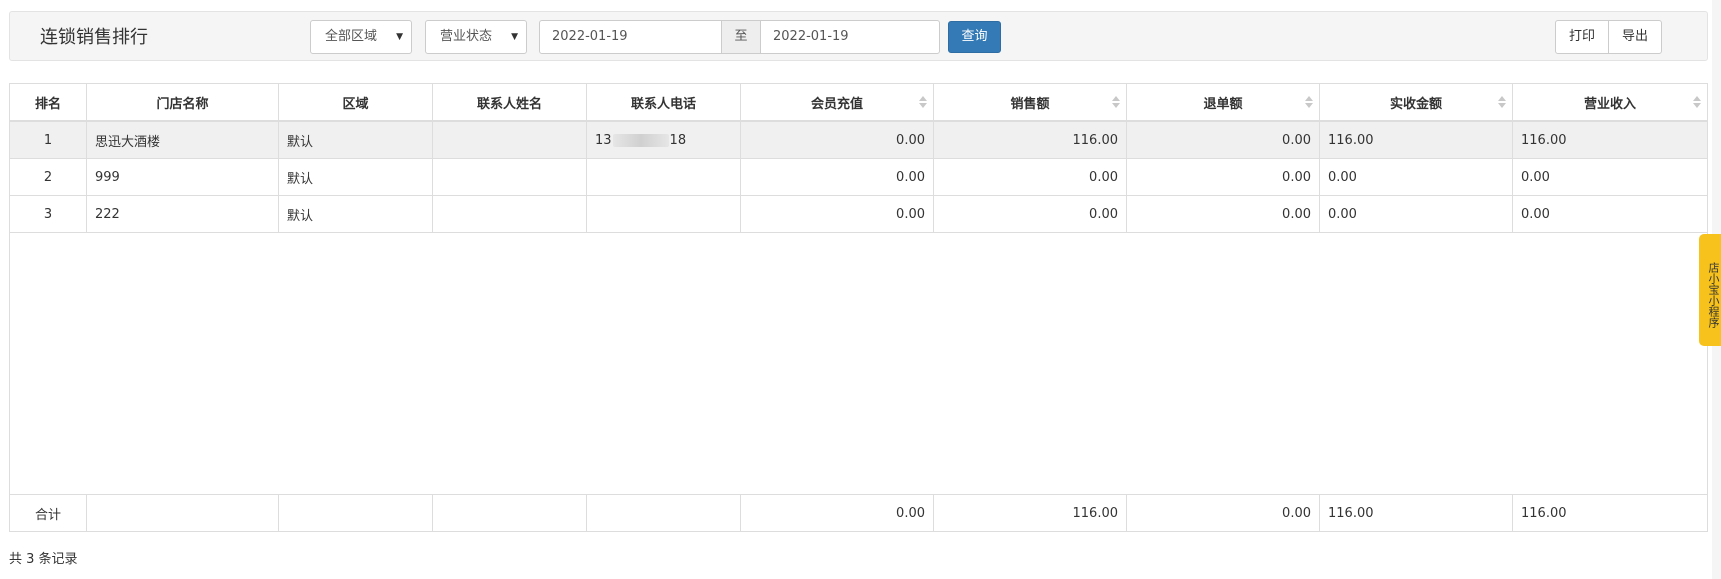 The height and width of the screenshot is (579, 1721). Describe the element at coordinates (1416, 513) in the screenshot. I see `total-received: 116.00` at that location.